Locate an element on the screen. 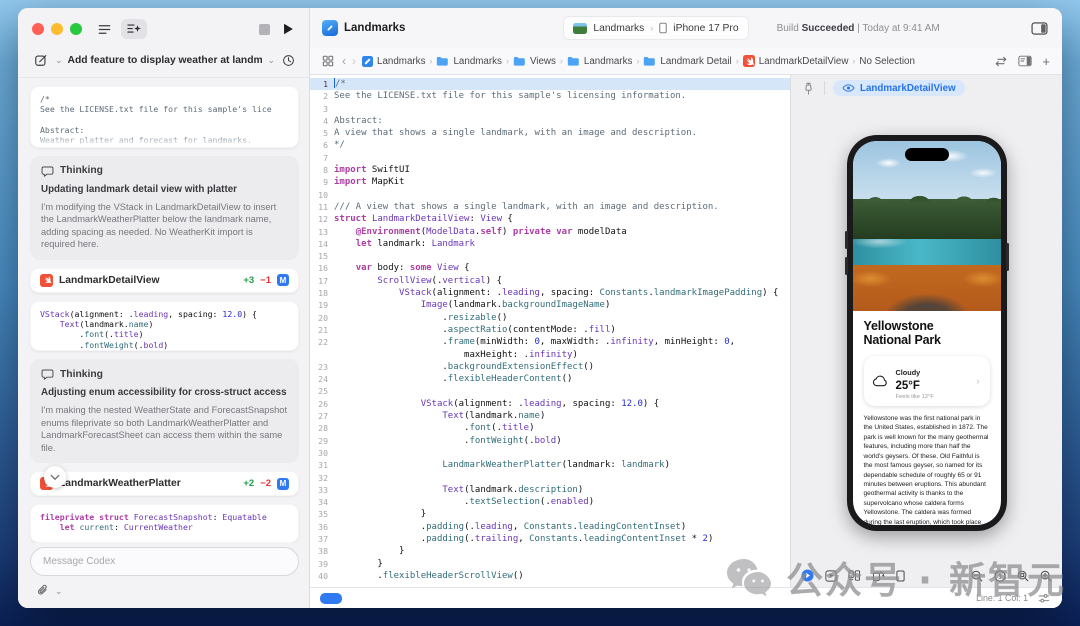 Image resolution: width=1080 pixels, height=626 pixels. line-number: 20 is located at coordinates (322, 318).